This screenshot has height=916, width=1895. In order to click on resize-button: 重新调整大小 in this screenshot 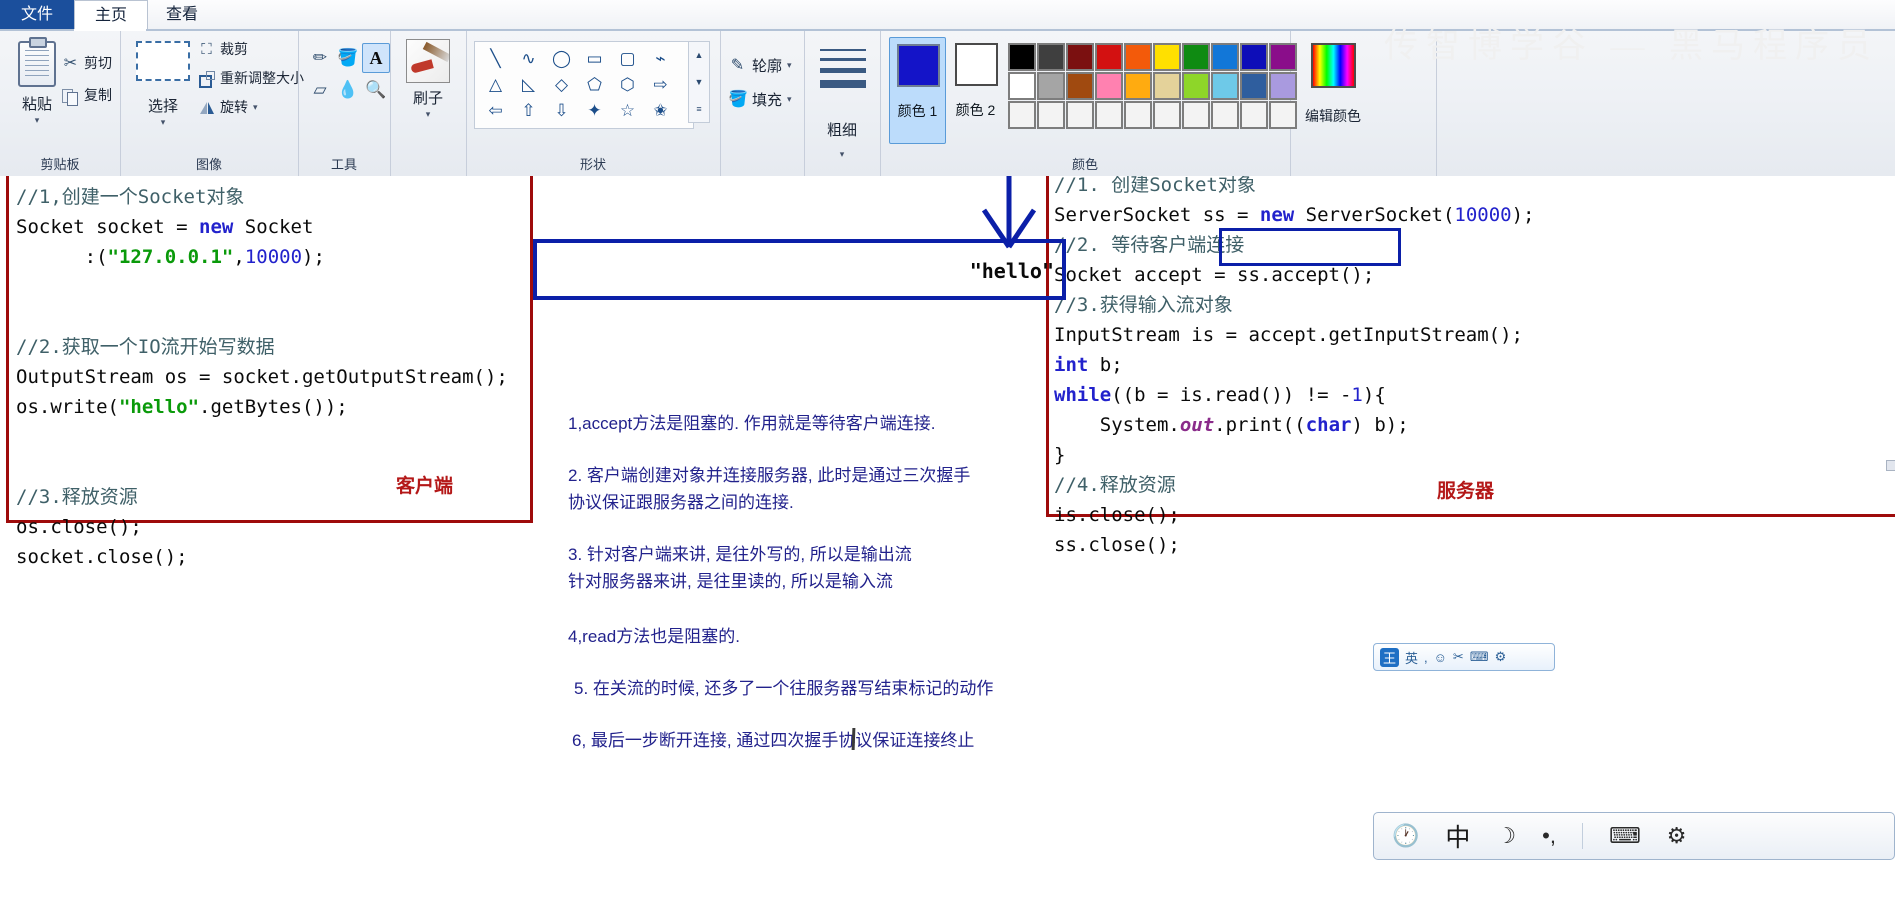, I will do `click(251, 78)`.